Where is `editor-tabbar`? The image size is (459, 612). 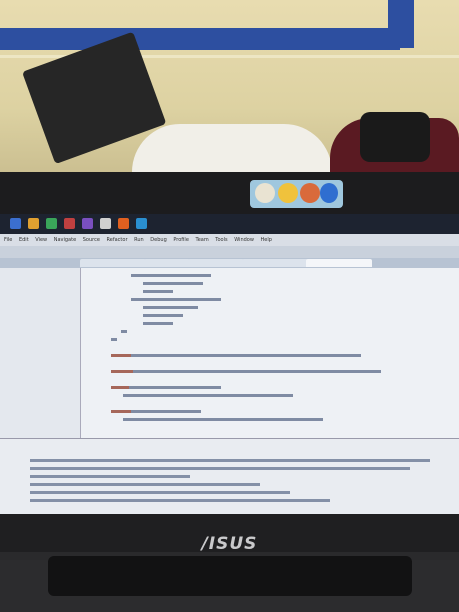
editor-tabbar is located at coordinates (229, 263).